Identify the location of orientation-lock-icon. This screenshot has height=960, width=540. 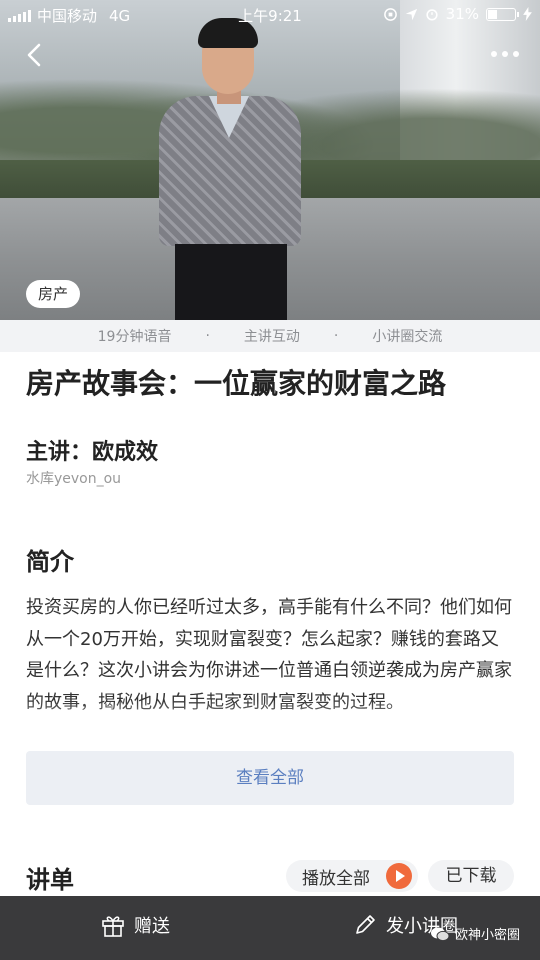
(390, 14).